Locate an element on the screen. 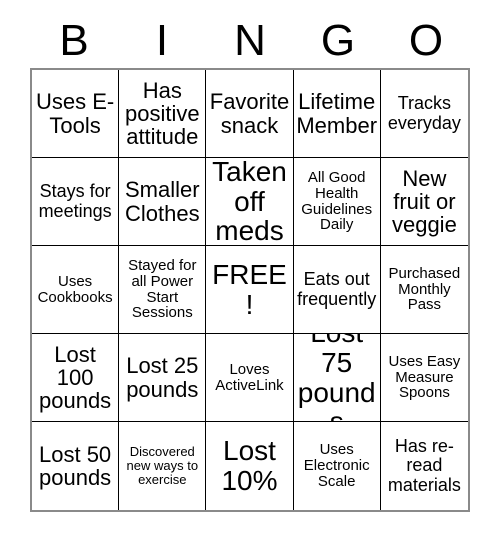 The width and height of the screenshot is (500, 544). bingo-cell-label: Loves ActiveLink is located at coordinates (249, 377).